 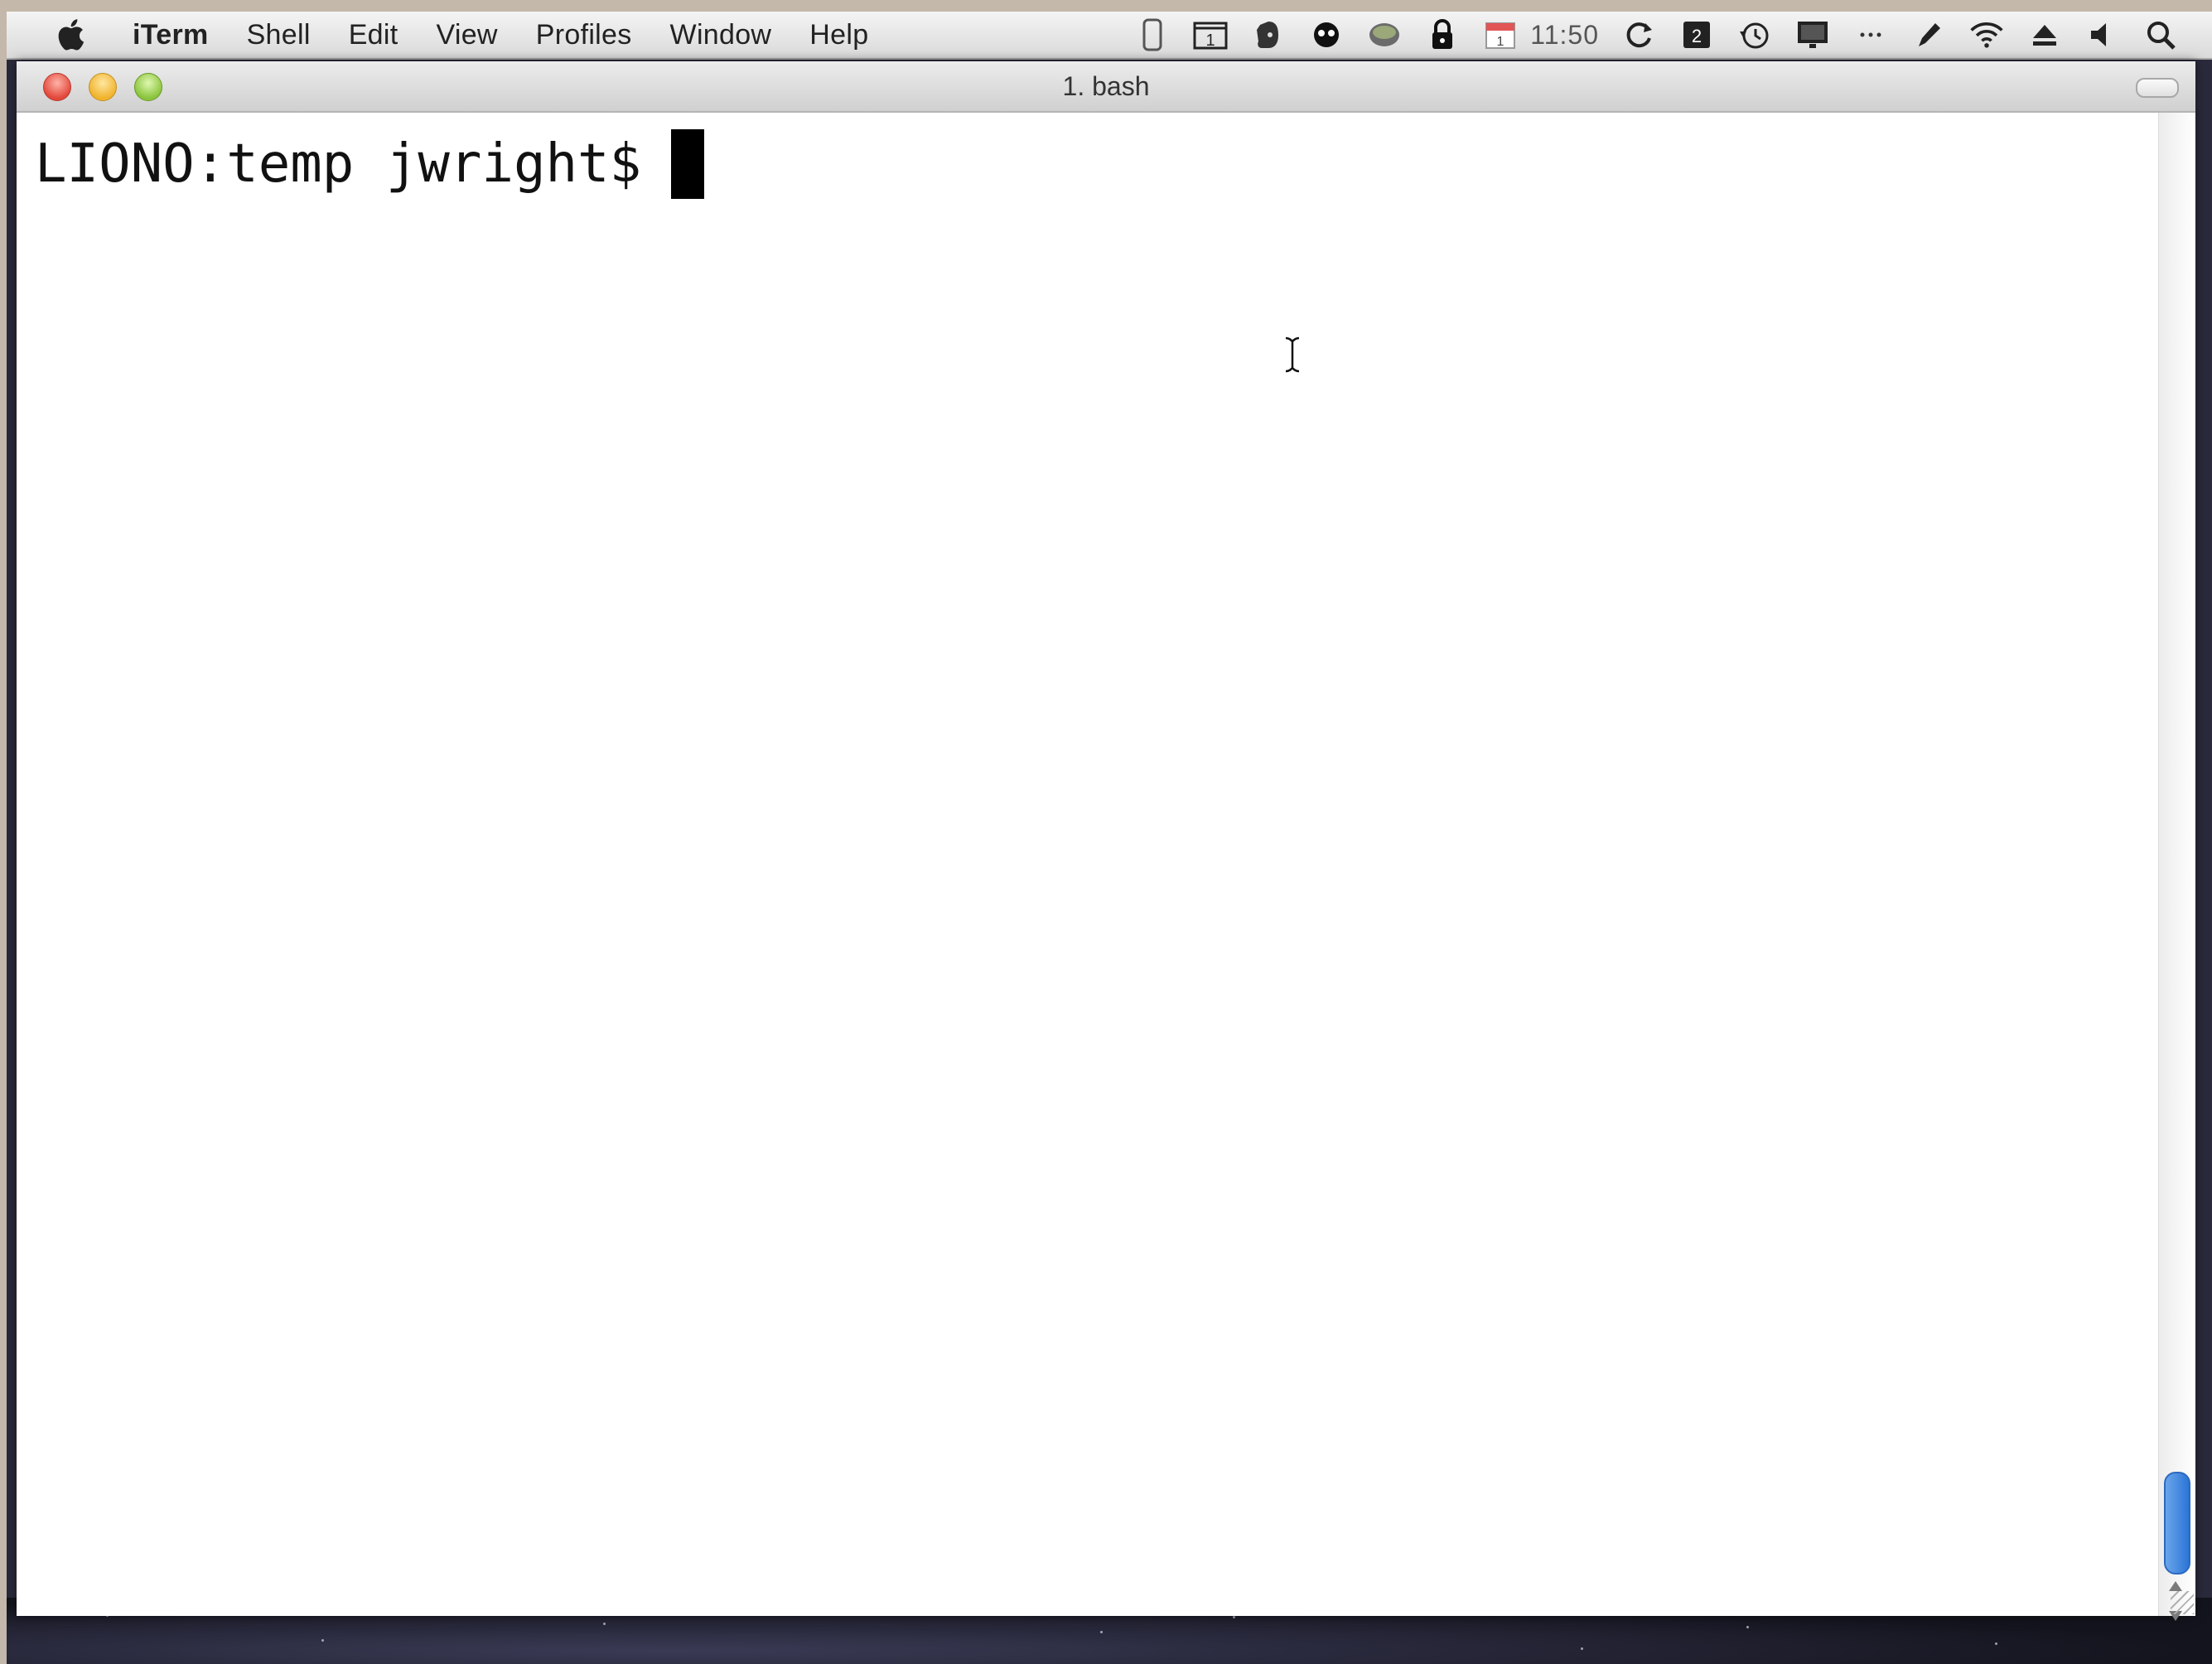 What do you see at coordinates (1564, 35) in the screenshot?
I see `menu-clock: 11:50` at bounding box center [1564, 35].